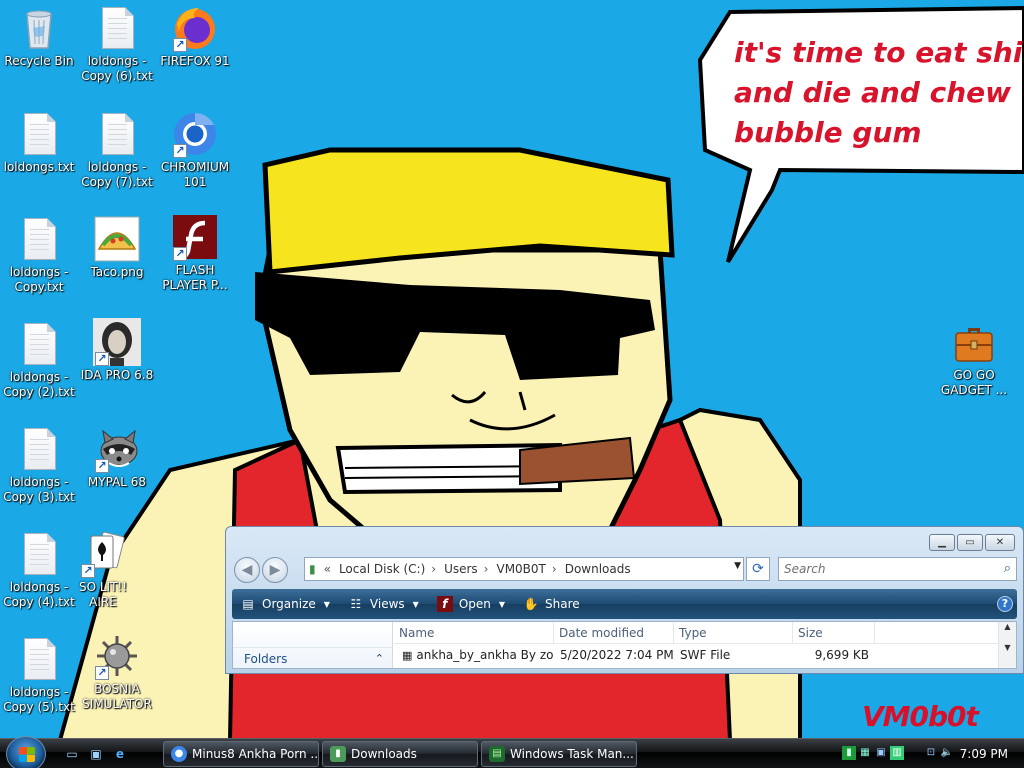 Image resolution: width=1024 pixels, height=768 pixels. I want to click on maximize-button: ▭, so click(970, 542).